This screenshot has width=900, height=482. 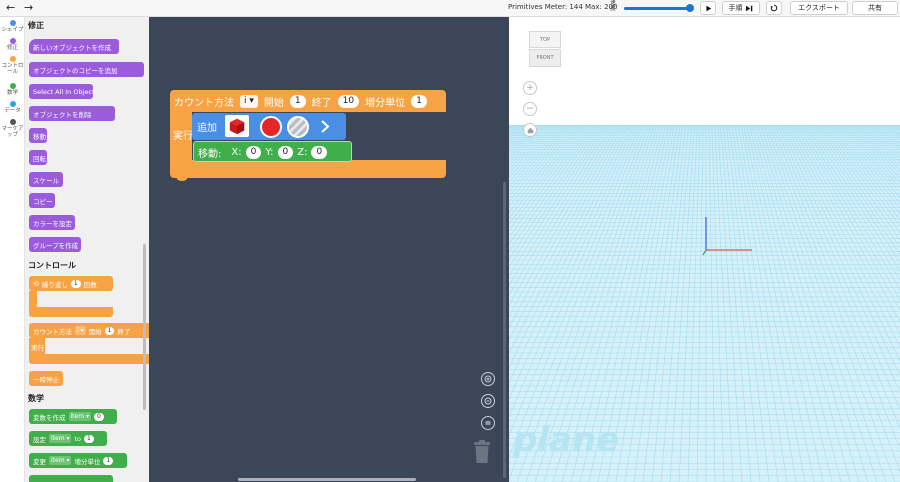 What do you see at coordinates (78, 460) in the screenshot?
I see `palette-block-change: 変更 item ▾ 増分単位 1` at bounding box center [78, 460].